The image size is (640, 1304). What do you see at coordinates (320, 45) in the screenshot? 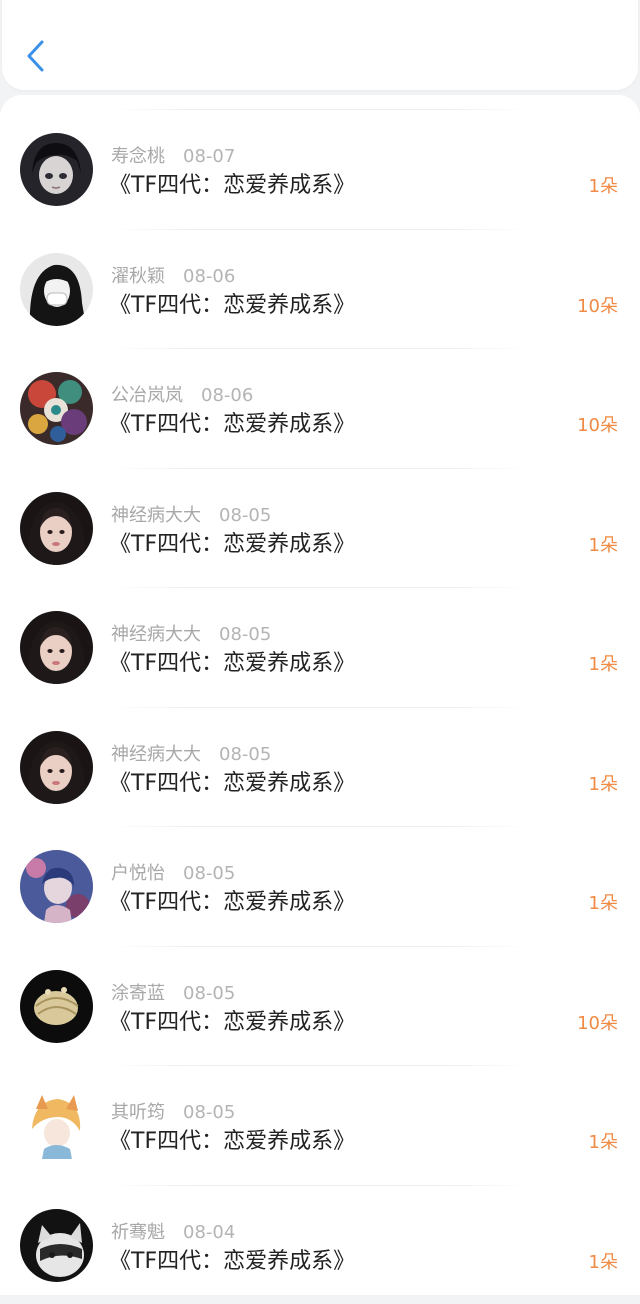
I see `top-bar` at bounding box center [320, 45].